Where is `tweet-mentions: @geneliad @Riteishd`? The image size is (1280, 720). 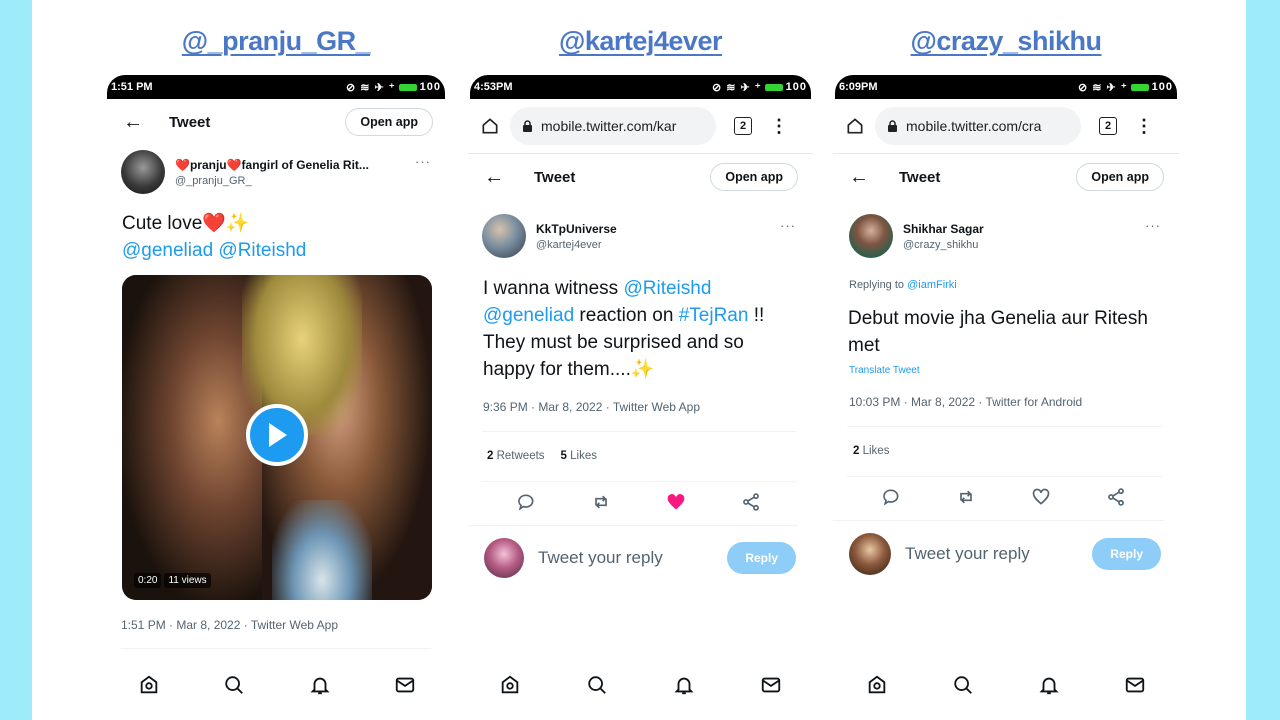
tweet-mentions: @geneliad @Riteishd is located at coordinates (282, 250).